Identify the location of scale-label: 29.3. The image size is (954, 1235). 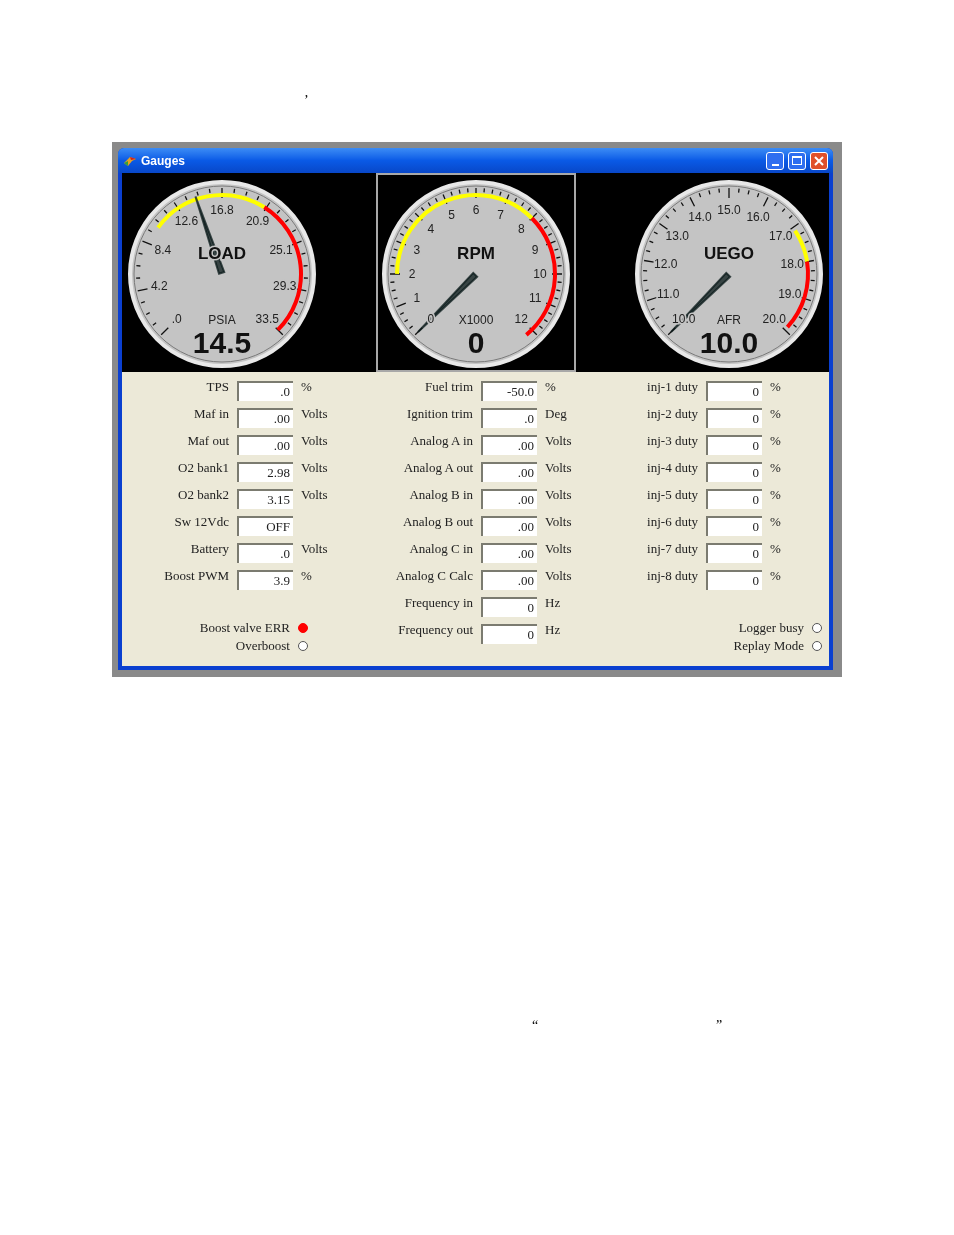
(285, 286).